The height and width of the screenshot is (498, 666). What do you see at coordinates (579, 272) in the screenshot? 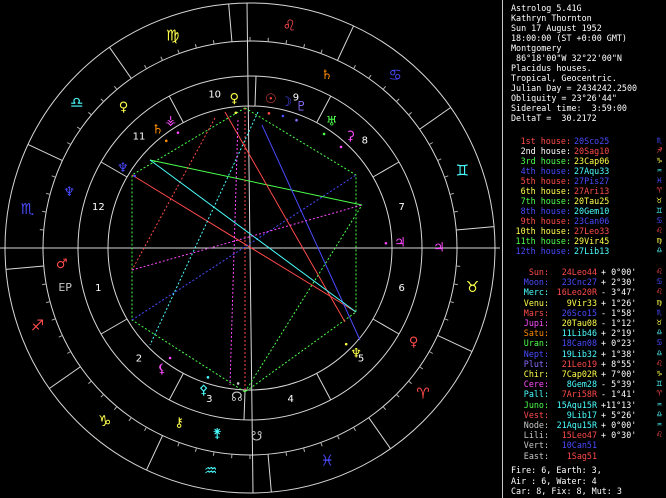
I see `planet-position: 24Leo44` at bounding box center [579, 272].